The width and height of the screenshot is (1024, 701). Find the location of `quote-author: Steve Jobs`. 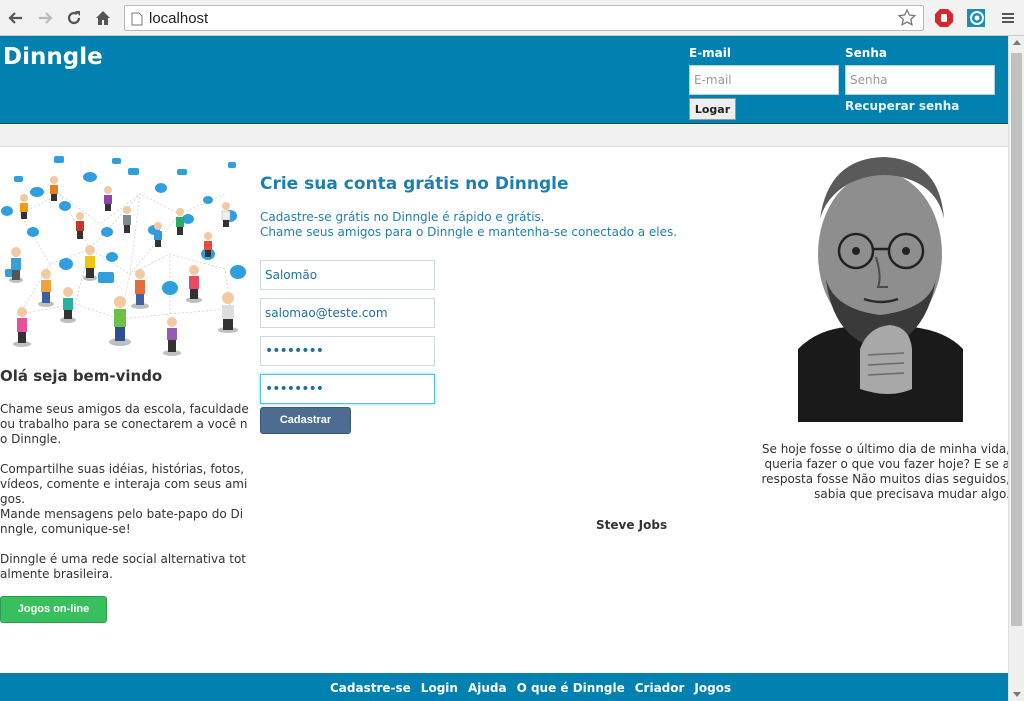

quote-author: Steve Jobs is located at coordinates (632, 525).